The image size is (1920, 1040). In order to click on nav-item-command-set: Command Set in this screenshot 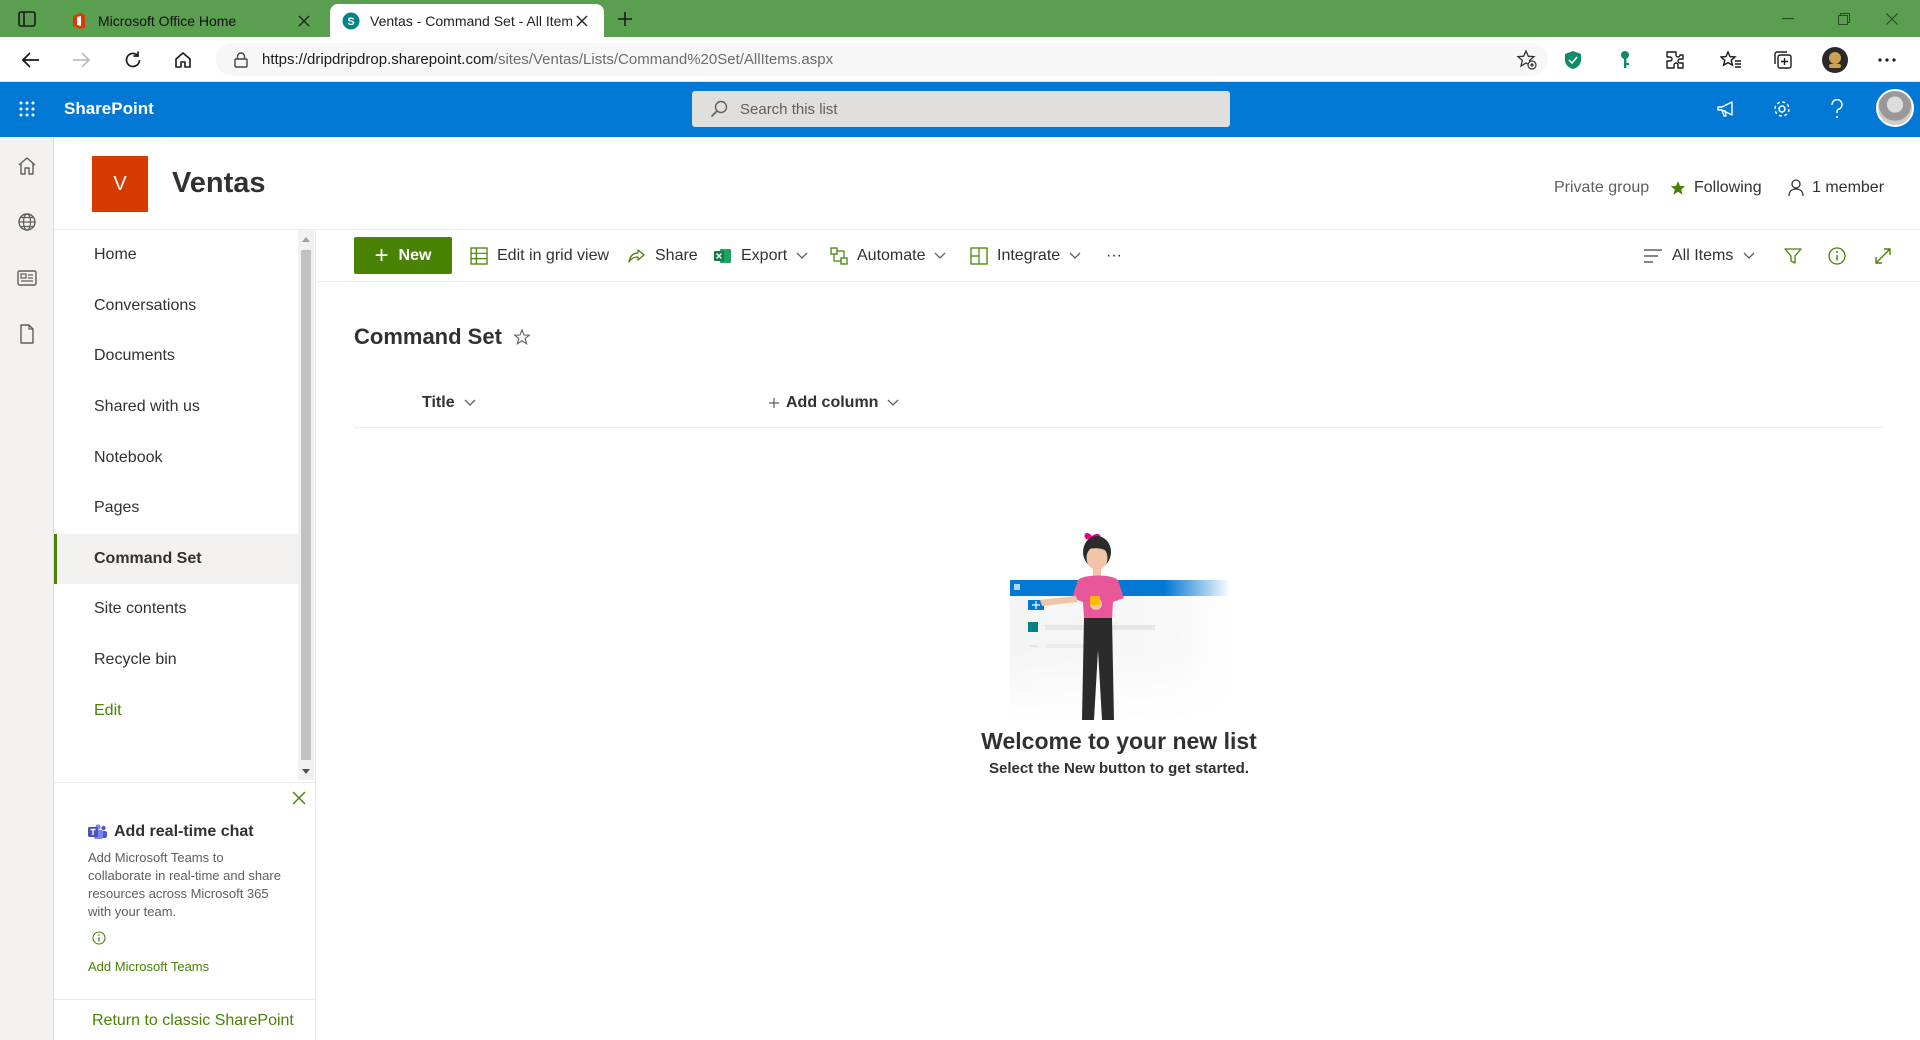, I will do `click(176, 559)`.